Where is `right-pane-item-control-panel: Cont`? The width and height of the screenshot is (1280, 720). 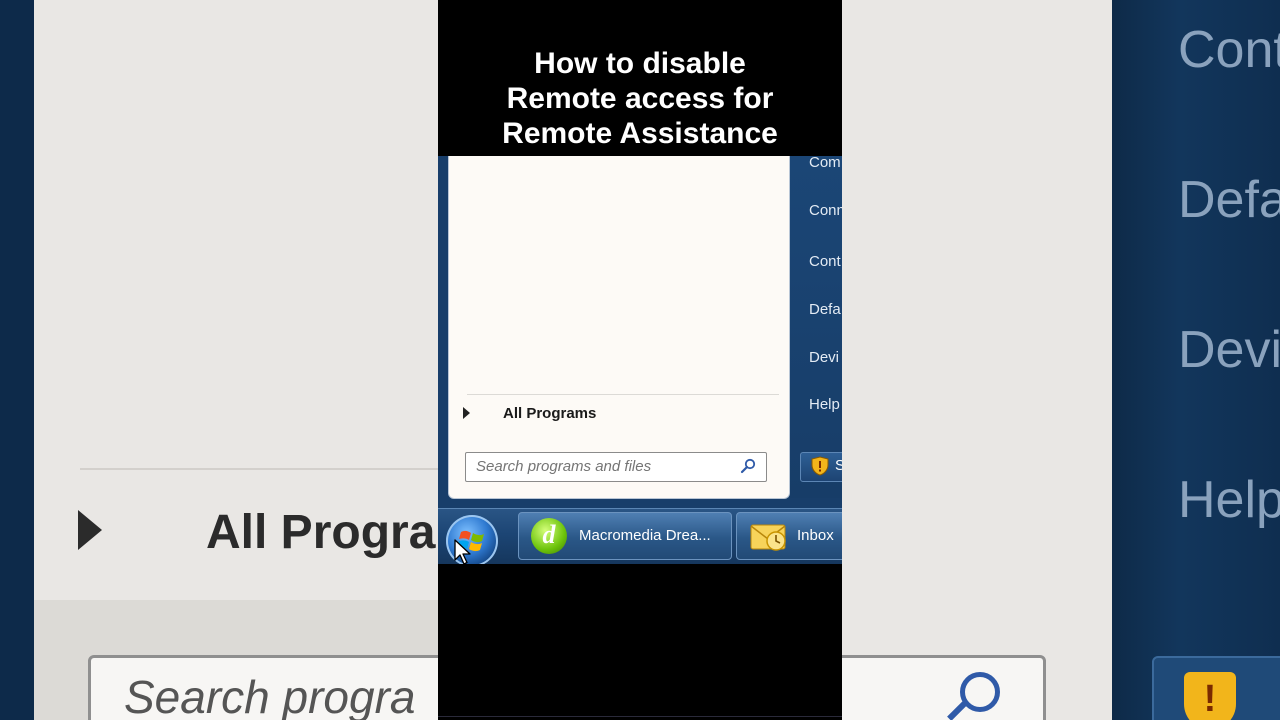
right-pane-item-control-panel: Cont is located at coordinates (825, 261).